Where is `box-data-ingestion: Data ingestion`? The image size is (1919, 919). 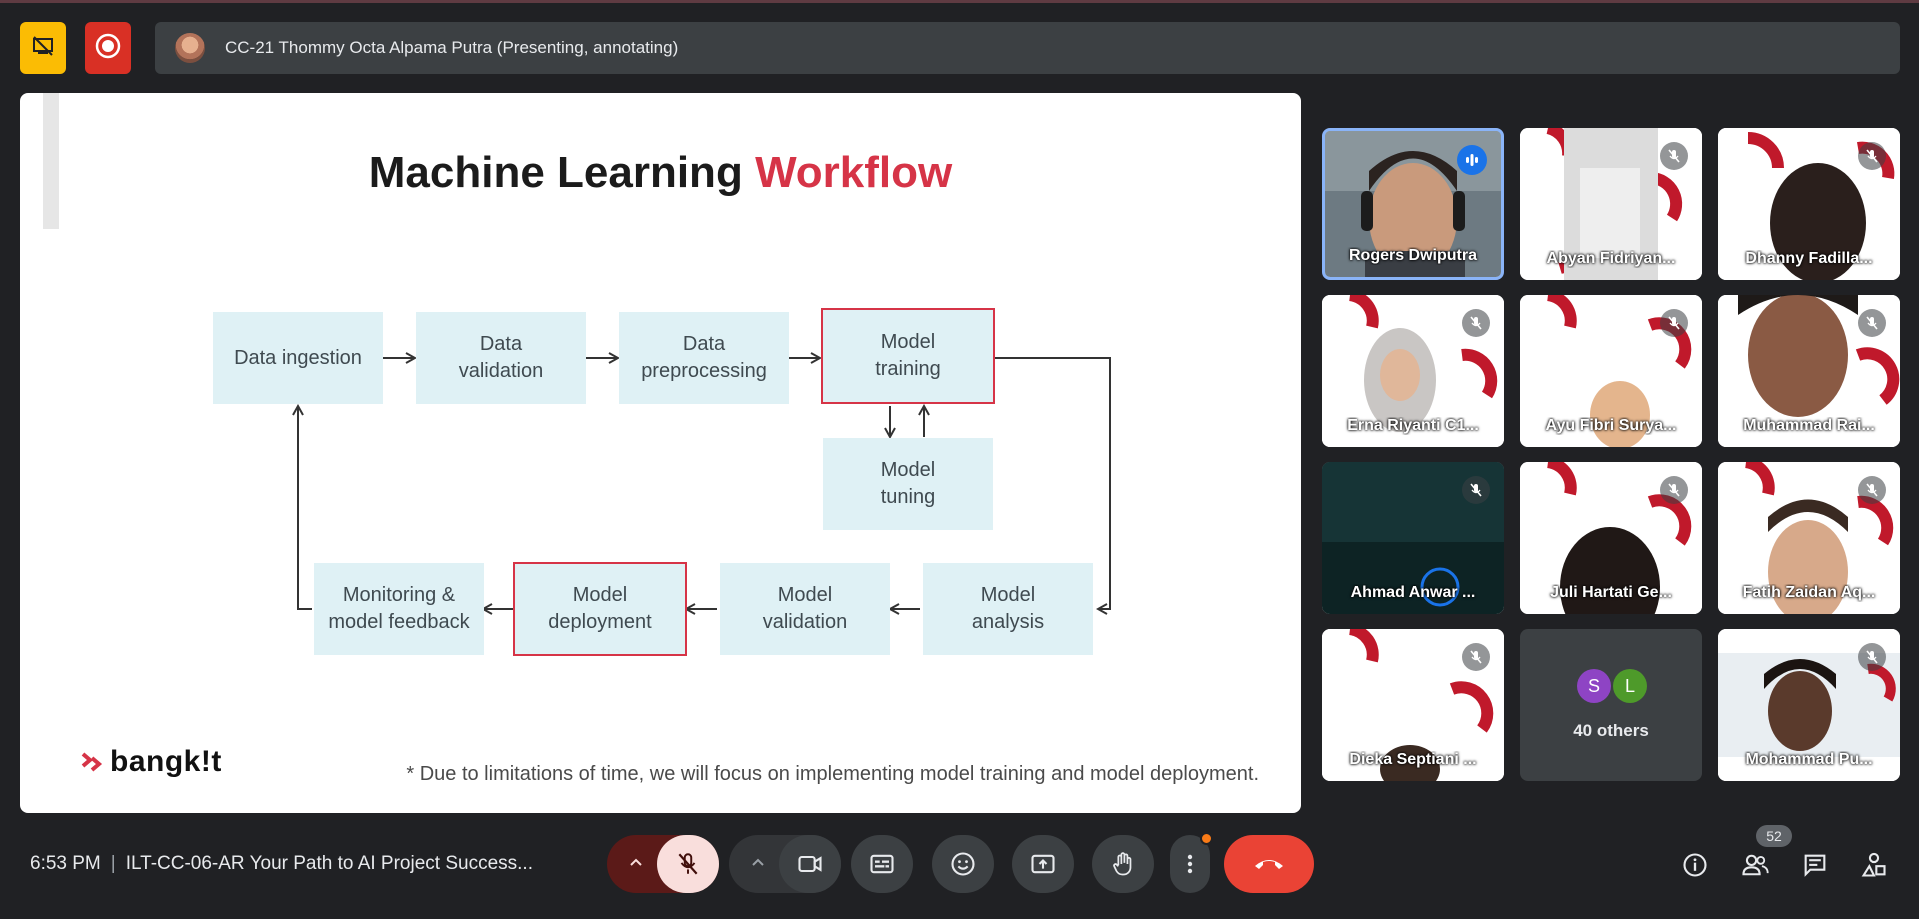
box-data-ingestion: Data ingestion is located at coordinates (298, 358).